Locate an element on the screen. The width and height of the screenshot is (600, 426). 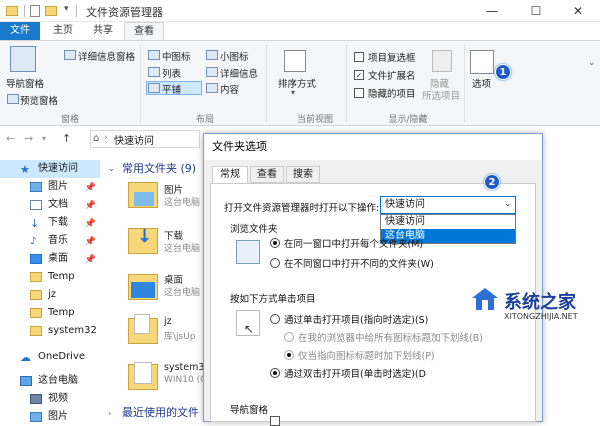
browse-new-window-radio is located at coordinates (275, 263).